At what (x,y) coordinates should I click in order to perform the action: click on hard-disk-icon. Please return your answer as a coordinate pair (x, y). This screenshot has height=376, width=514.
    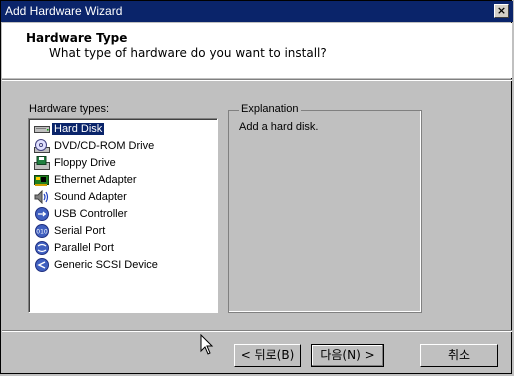
    Looking at the image, I should click on (42, 129).